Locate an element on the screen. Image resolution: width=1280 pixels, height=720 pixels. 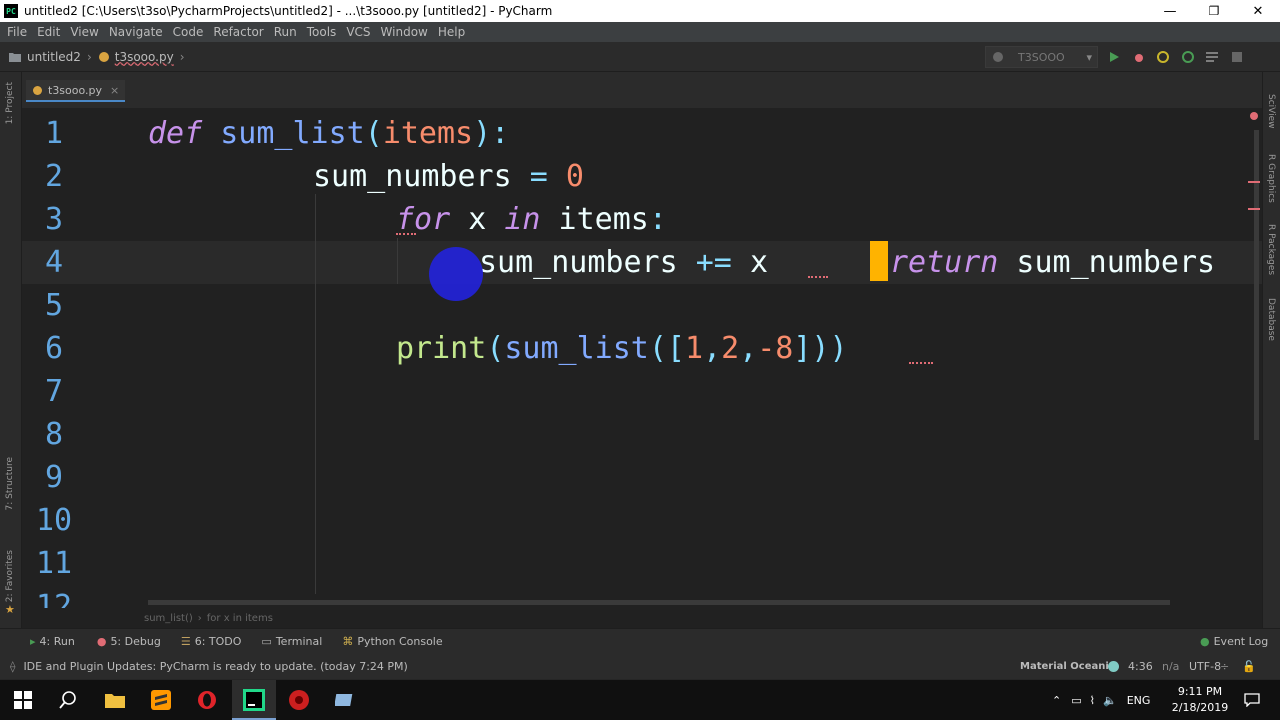
clock: 9:11 PM 2/18/2019 is located at coordinates (1200, 700).